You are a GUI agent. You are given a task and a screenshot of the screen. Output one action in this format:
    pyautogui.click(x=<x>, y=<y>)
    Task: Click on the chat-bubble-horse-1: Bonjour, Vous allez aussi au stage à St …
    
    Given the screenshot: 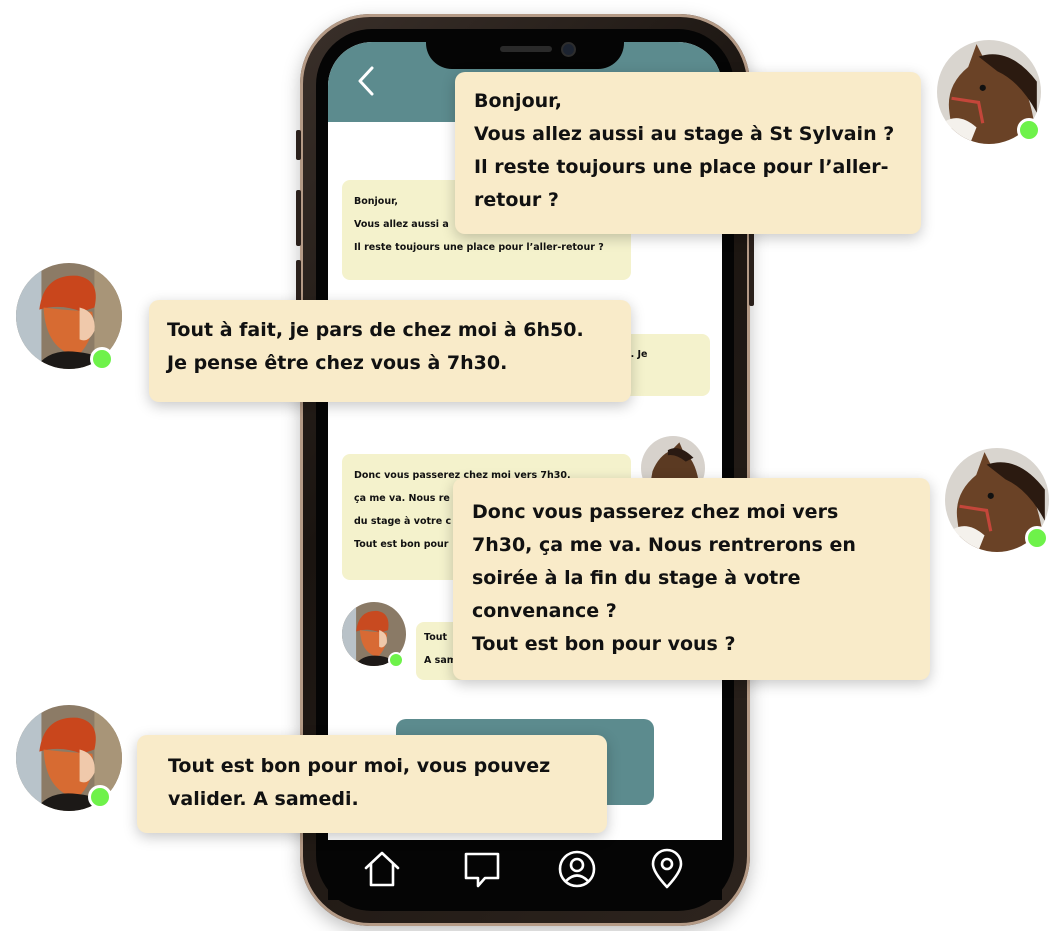 What is the action you would take?
    pyautogui.click(x=688, y=153)
    